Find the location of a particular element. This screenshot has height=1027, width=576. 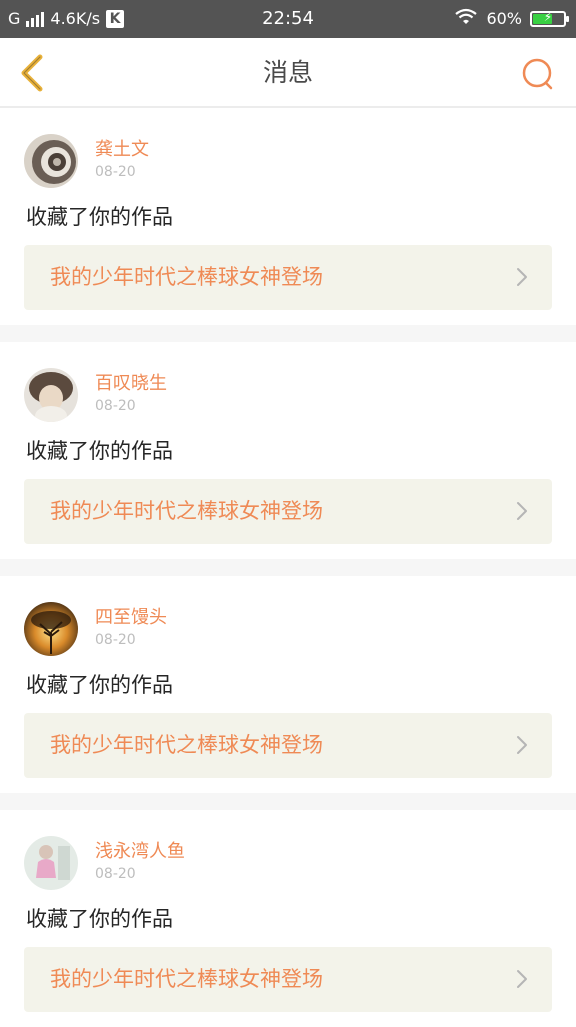

username: 四至馒头 is located at coordinates (131, 618).